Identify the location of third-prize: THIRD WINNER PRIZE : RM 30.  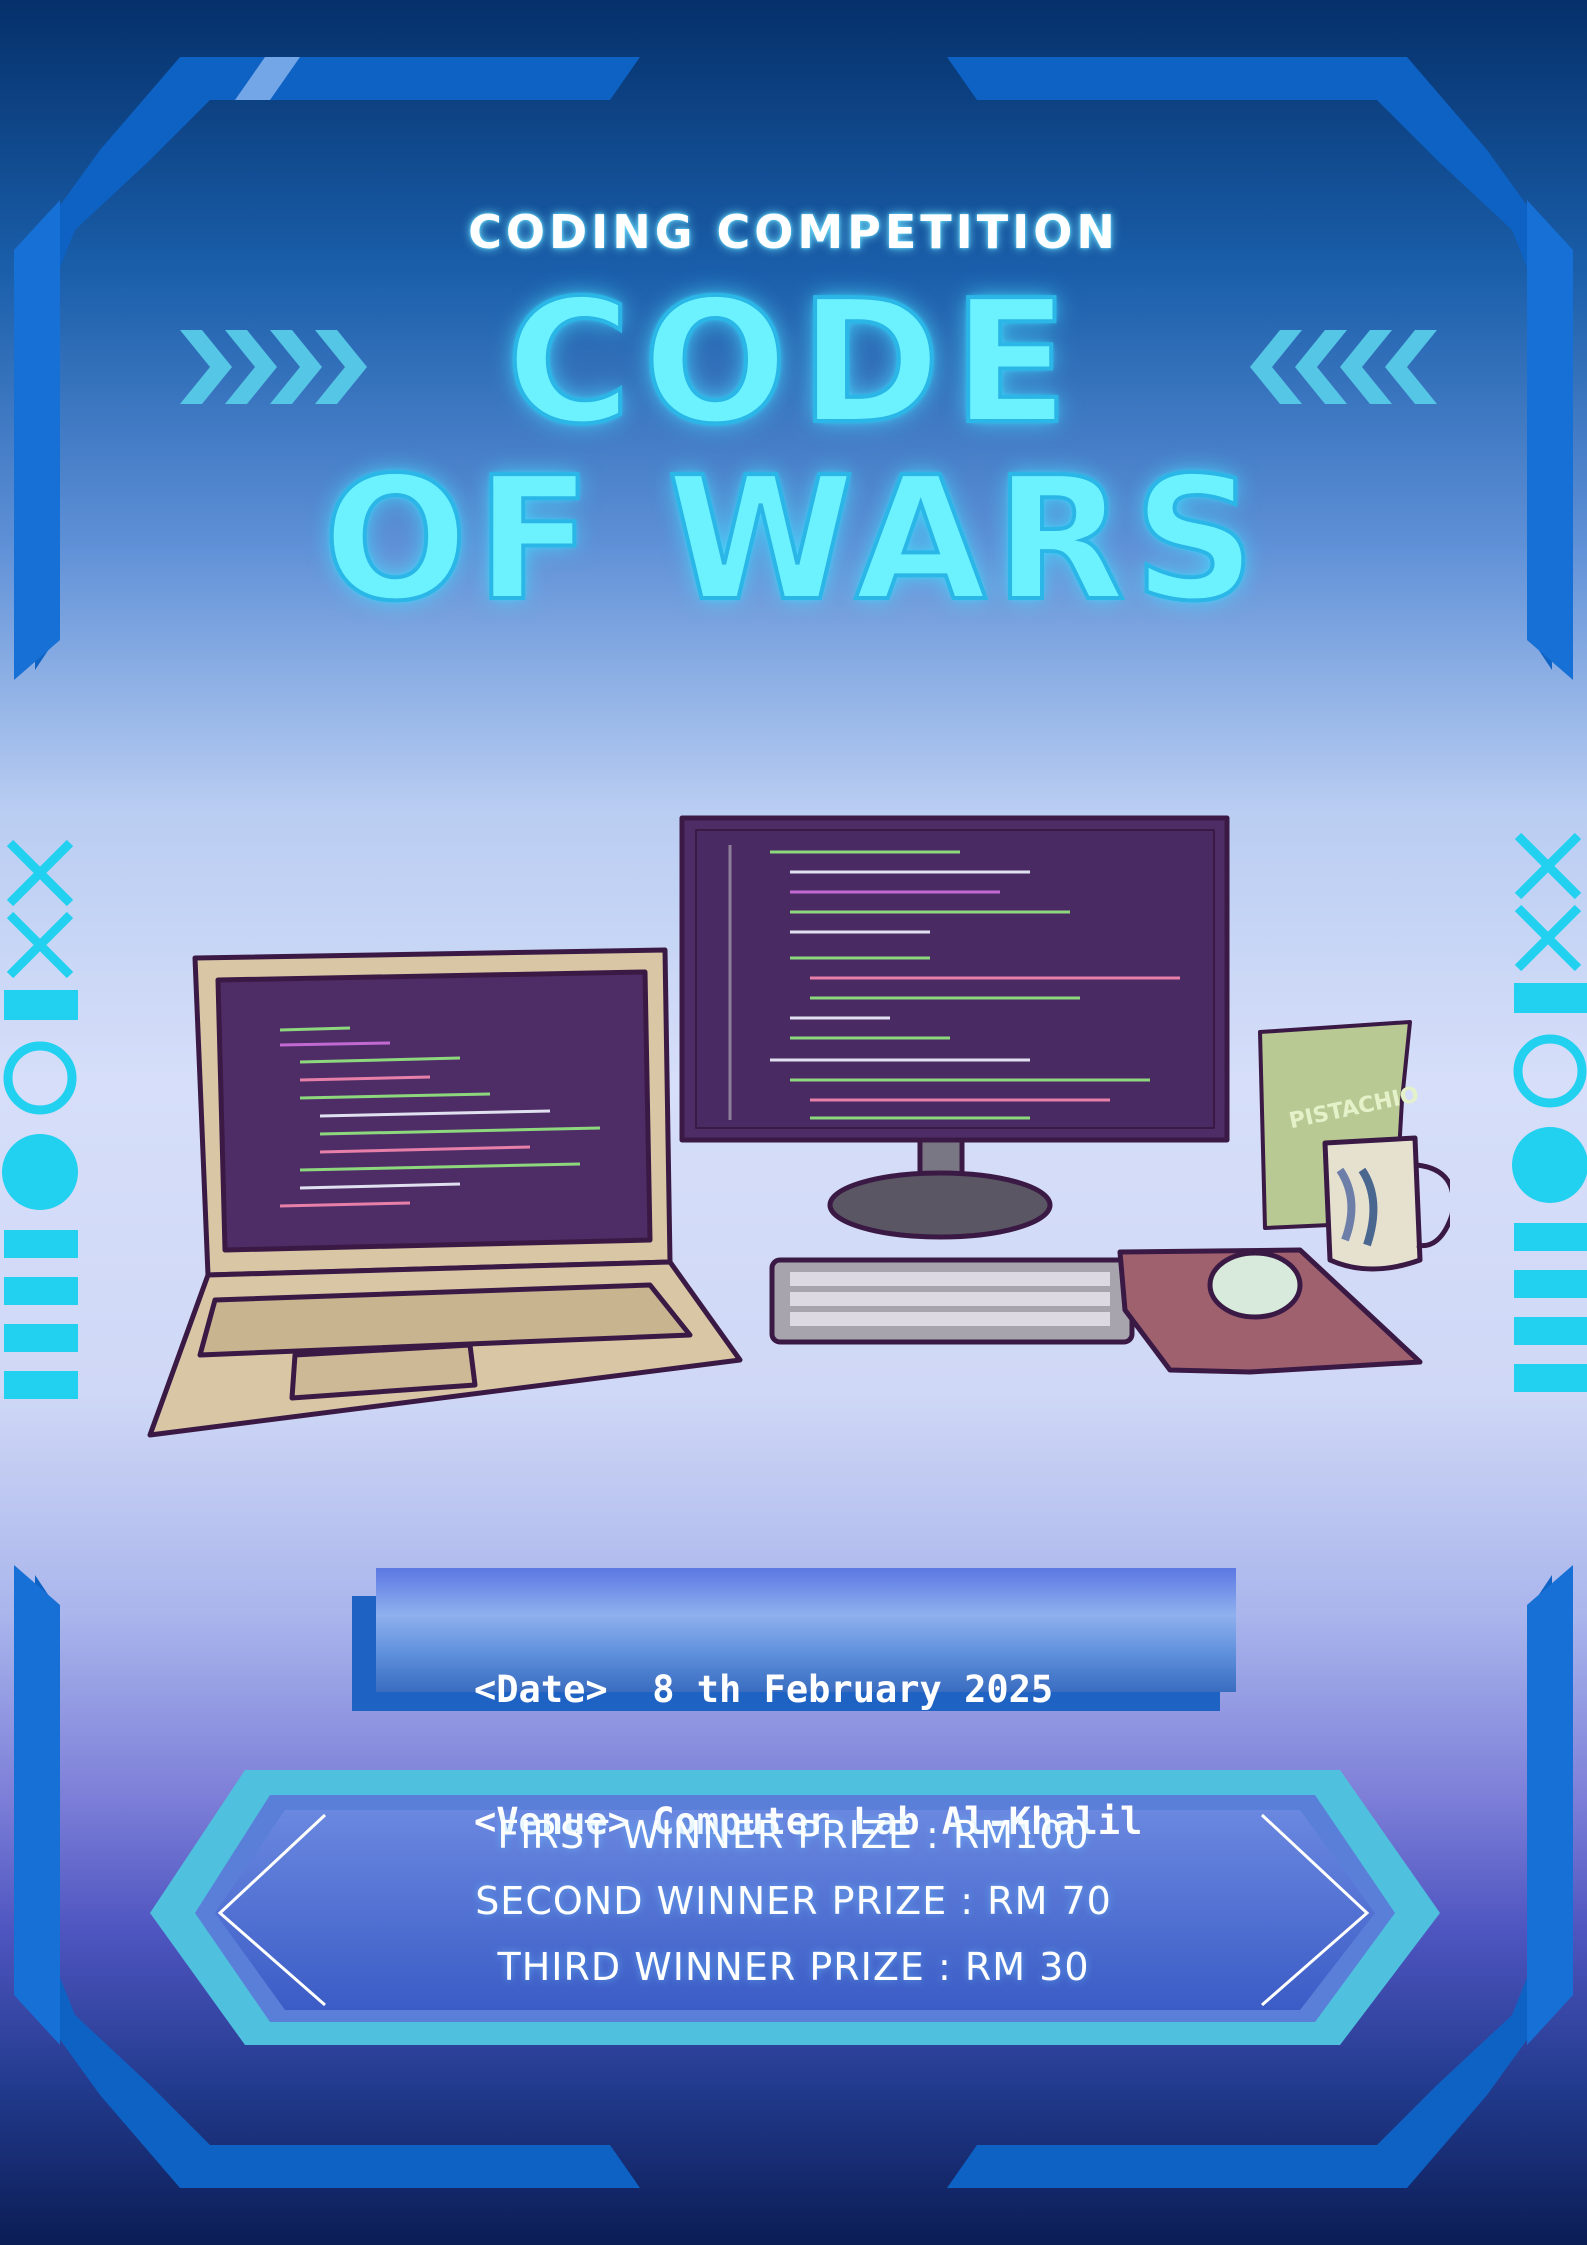
(793, 1967).